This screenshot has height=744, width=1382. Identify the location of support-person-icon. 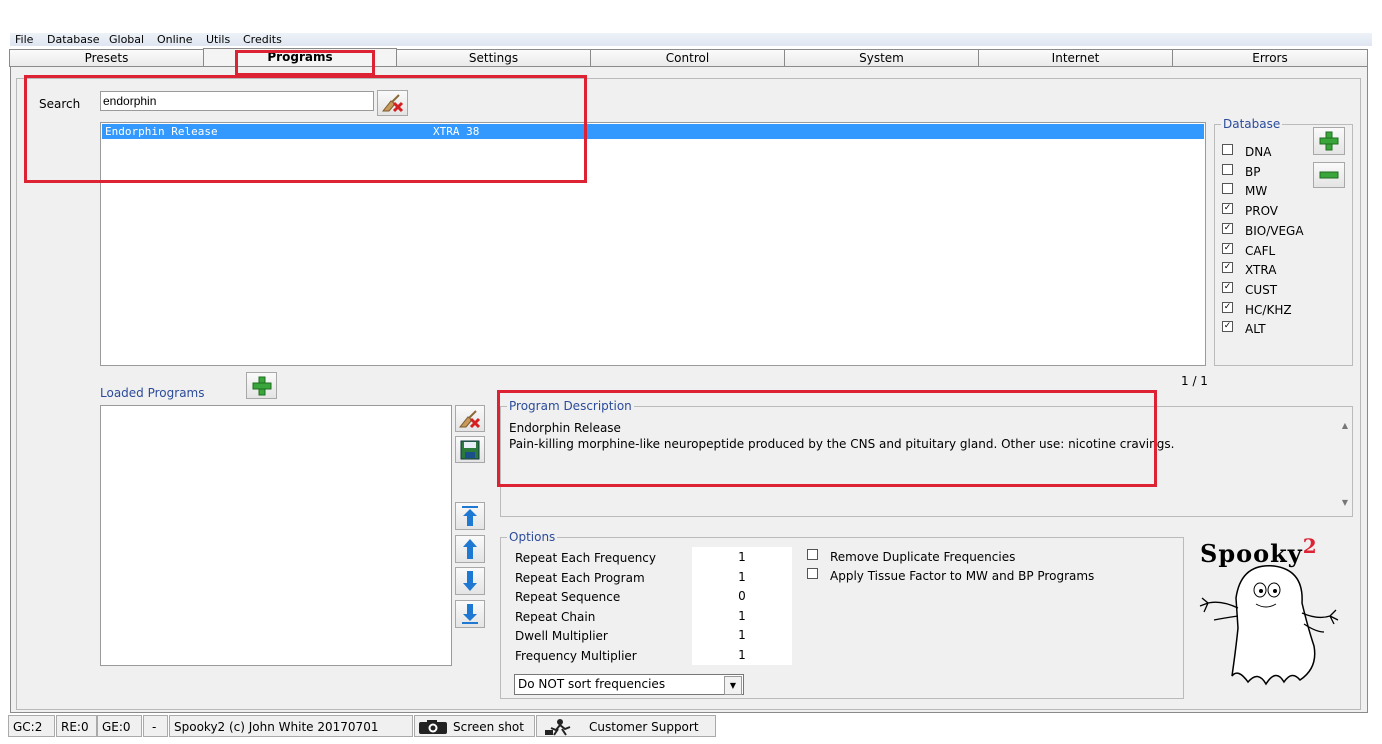
(558, 727).